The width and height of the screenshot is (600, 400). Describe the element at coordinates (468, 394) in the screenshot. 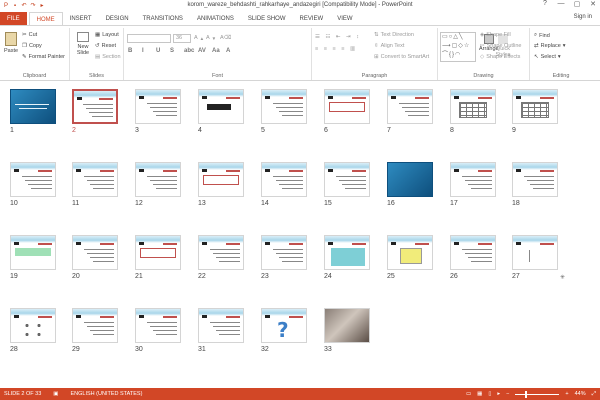

I see `normal-view-icon: ▭` at that location.